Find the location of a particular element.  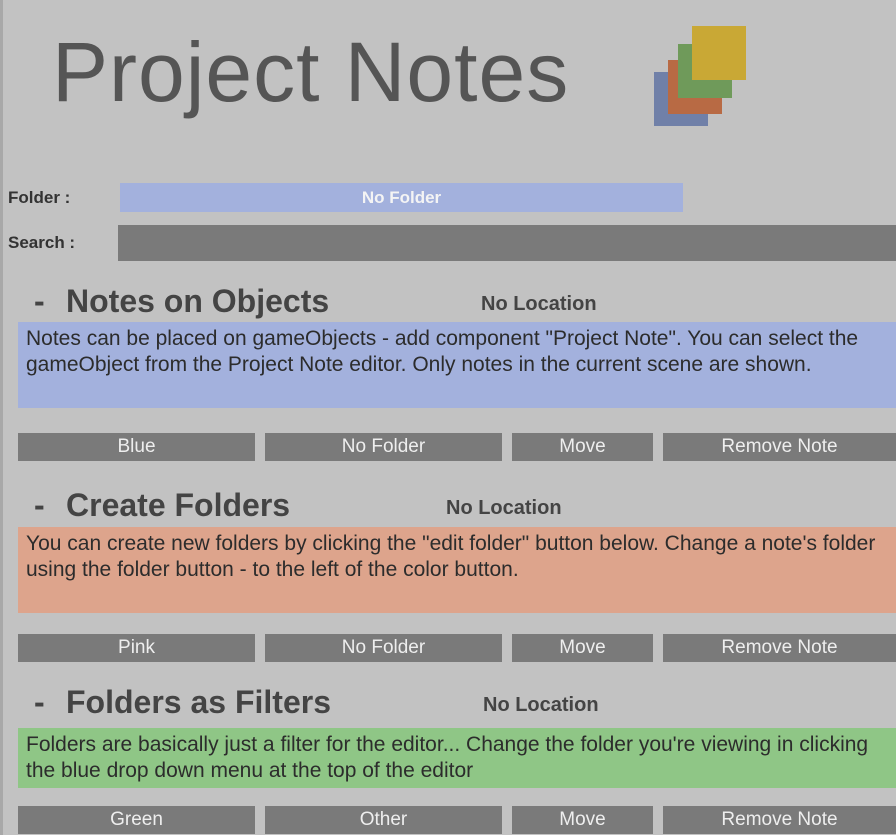

folder-label: Folder : is located at coordinates (39, 197).